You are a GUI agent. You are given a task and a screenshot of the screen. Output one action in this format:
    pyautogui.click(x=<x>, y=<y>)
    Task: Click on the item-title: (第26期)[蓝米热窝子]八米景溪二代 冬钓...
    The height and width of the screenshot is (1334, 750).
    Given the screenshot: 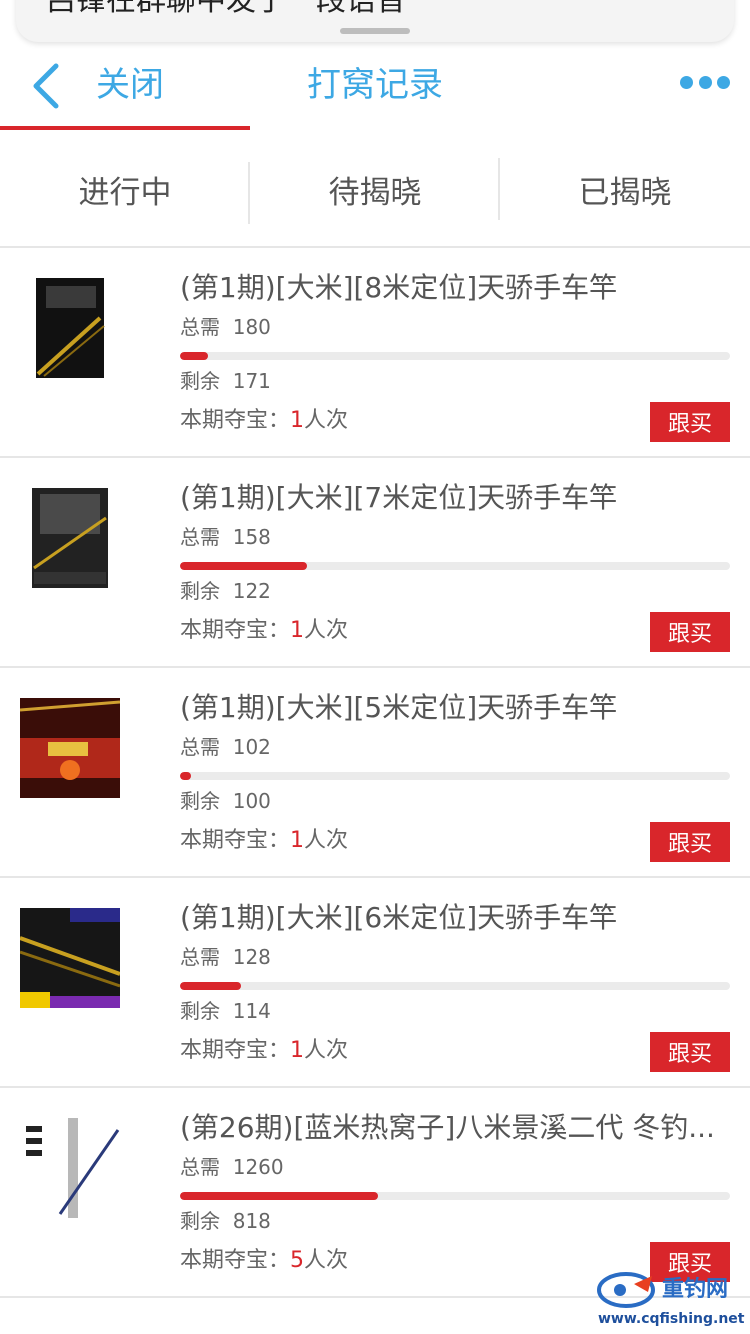 What is the action you would take?
    pyautogui.click(x=447, y=1127)
    